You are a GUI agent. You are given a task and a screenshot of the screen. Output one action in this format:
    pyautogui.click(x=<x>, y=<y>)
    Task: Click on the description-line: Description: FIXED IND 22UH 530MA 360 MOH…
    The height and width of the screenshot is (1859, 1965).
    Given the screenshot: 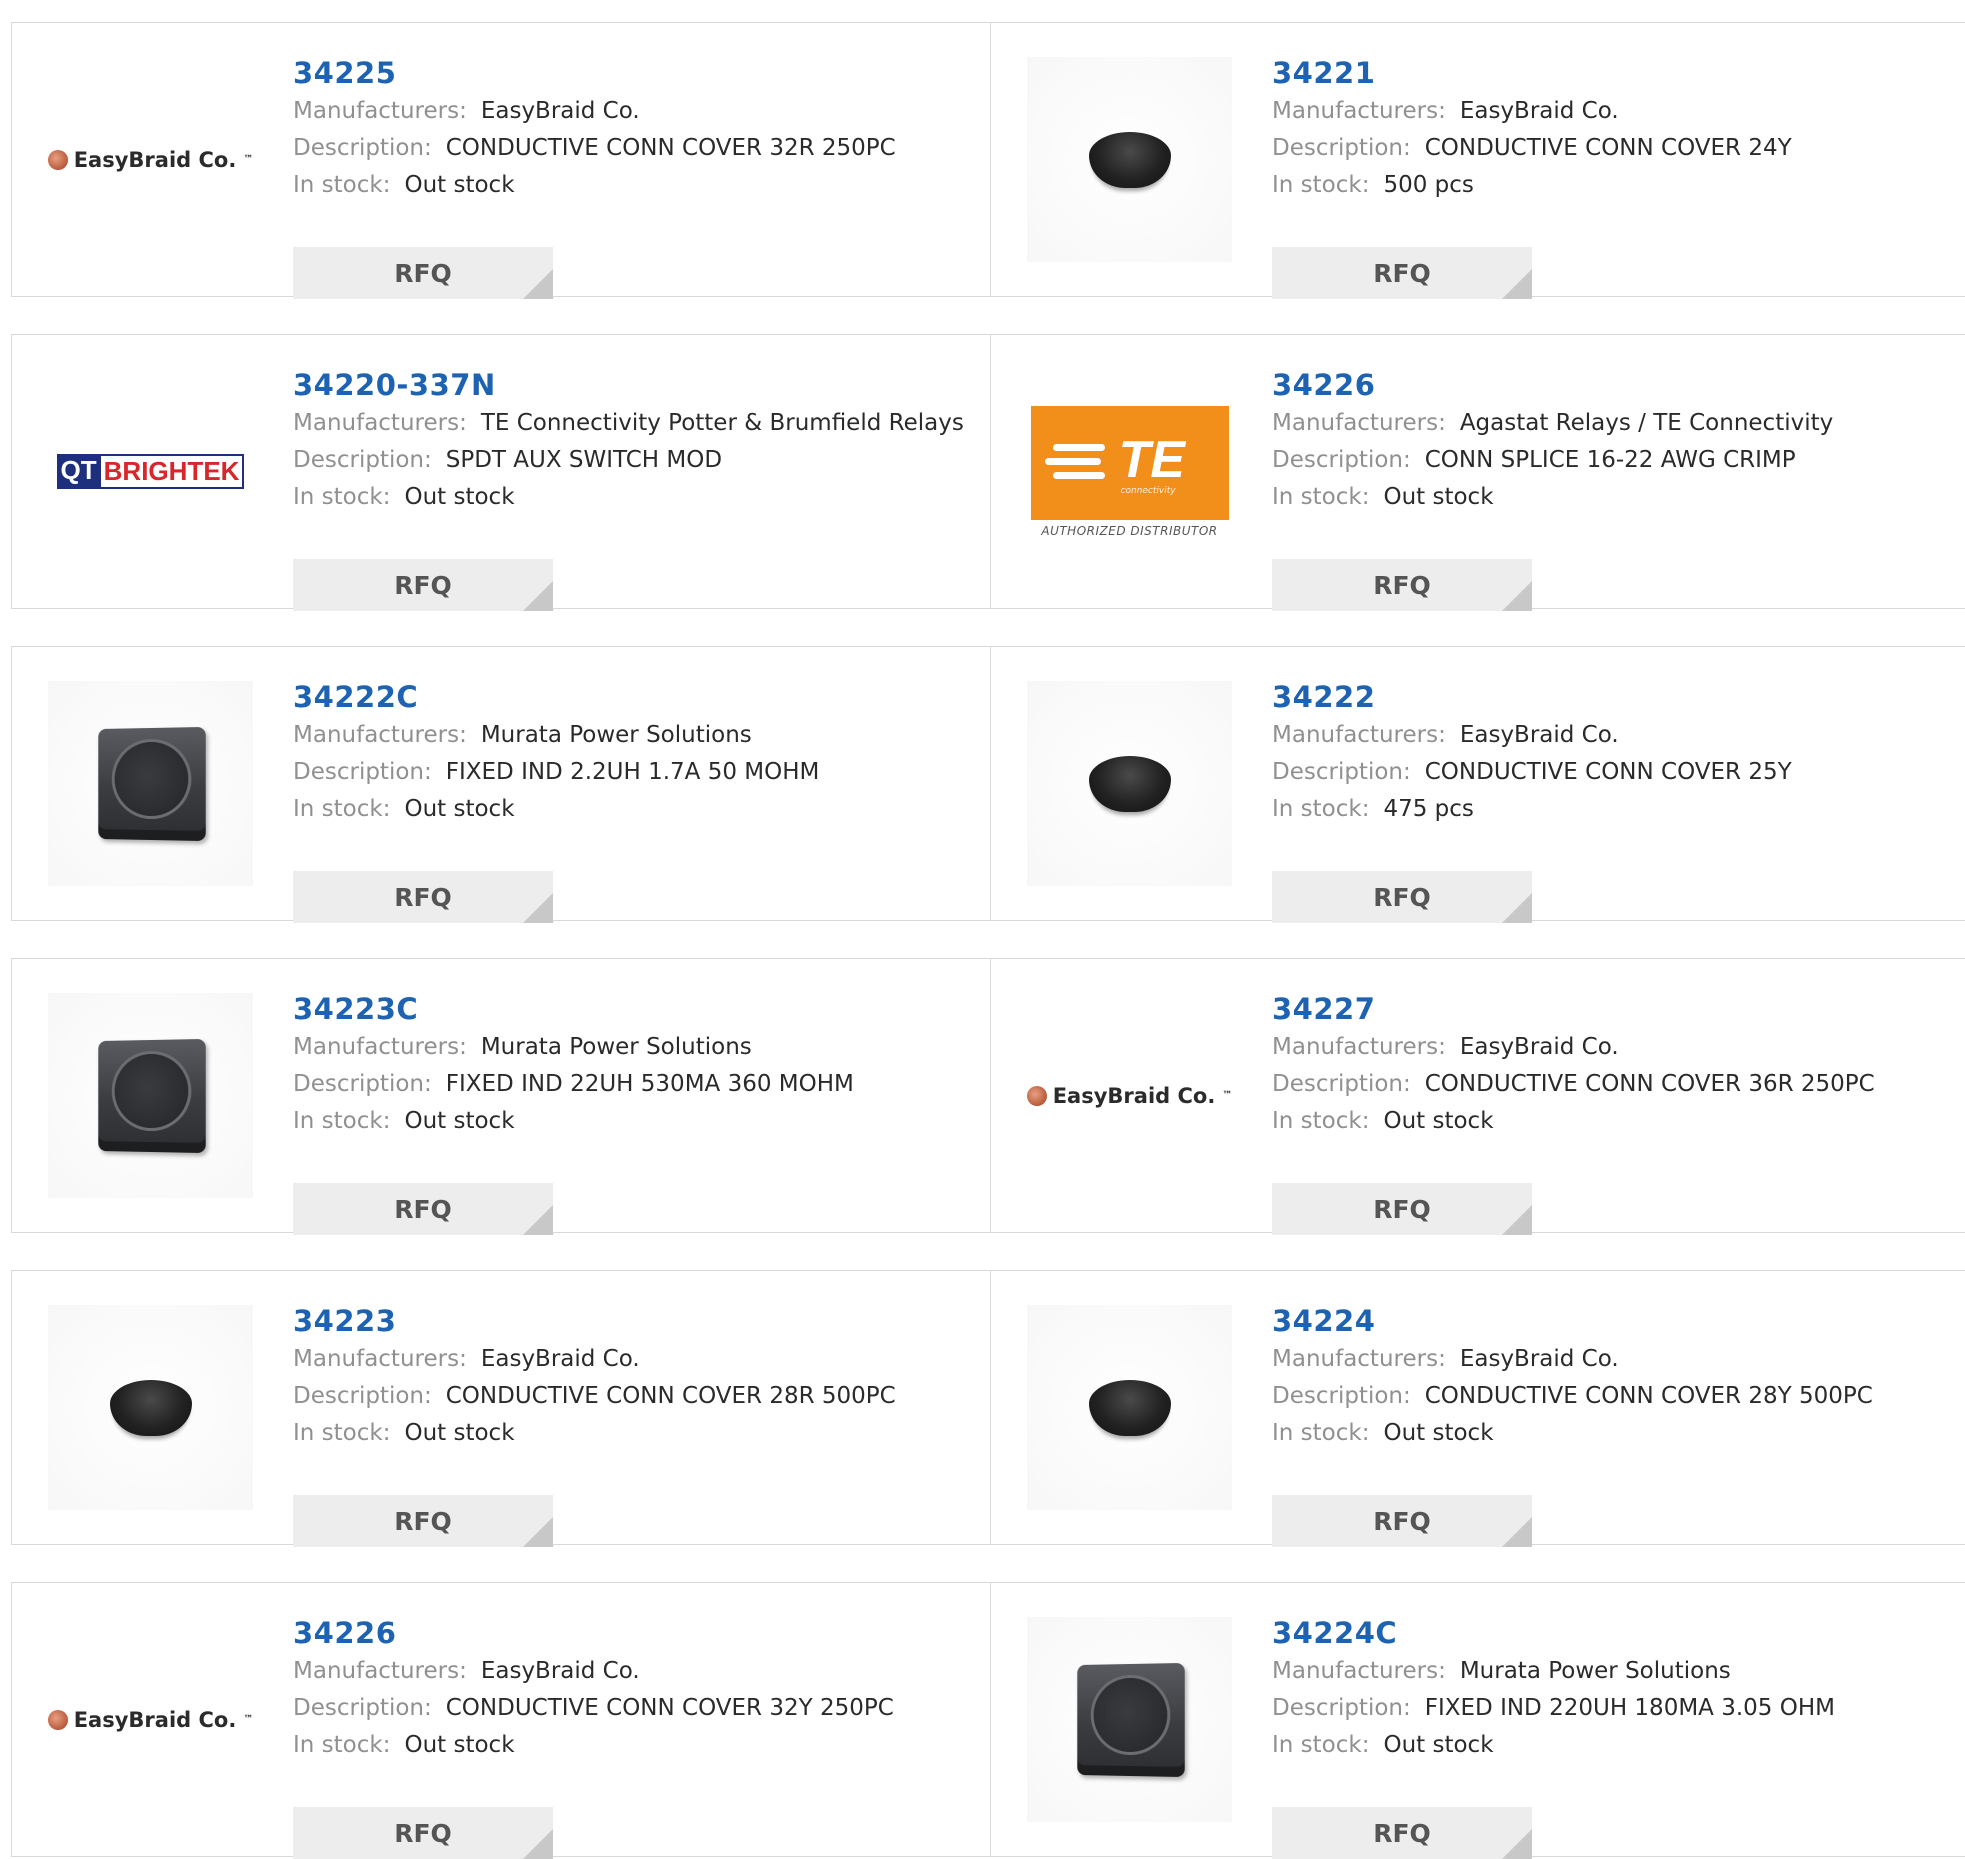 What is the action you would take?
    pyautogui.click(x=633, y=1084)
    